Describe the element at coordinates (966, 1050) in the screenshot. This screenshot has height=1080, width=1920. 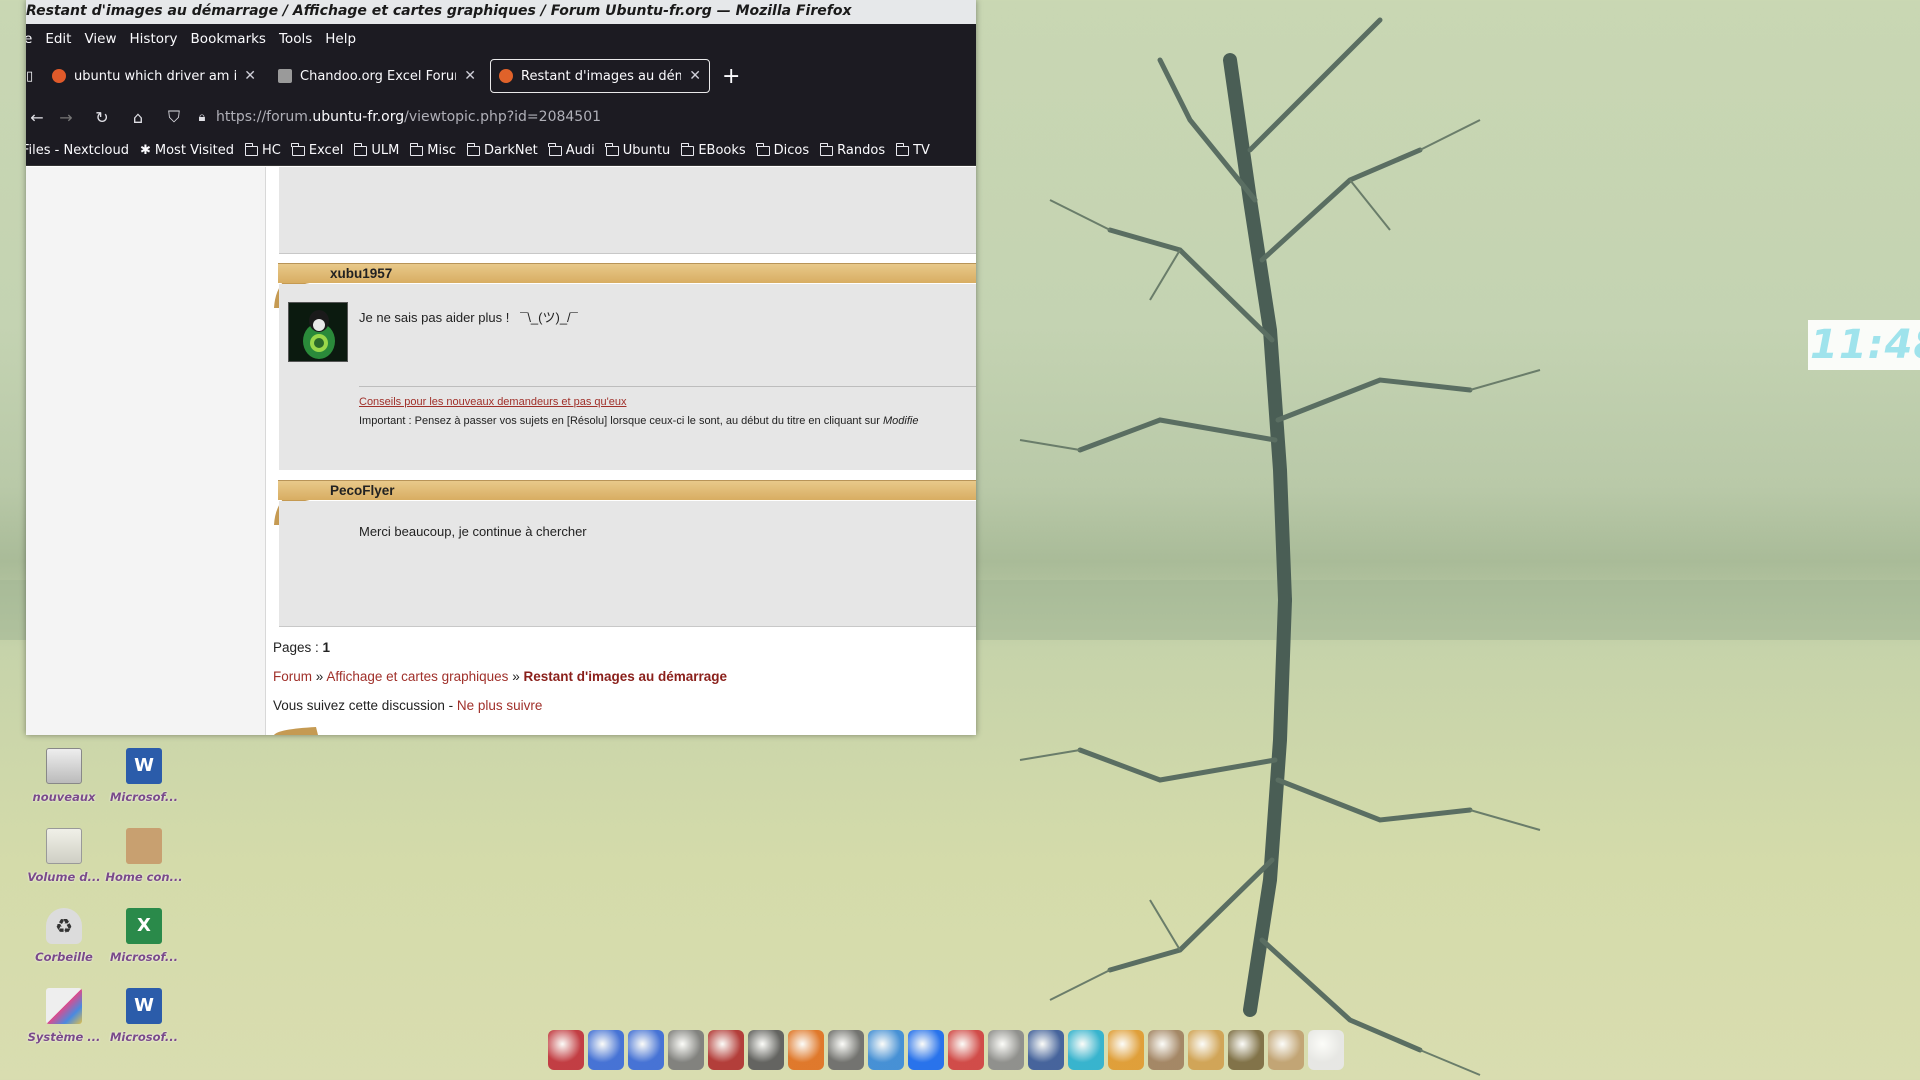
I see `chrome-icon` at that location.